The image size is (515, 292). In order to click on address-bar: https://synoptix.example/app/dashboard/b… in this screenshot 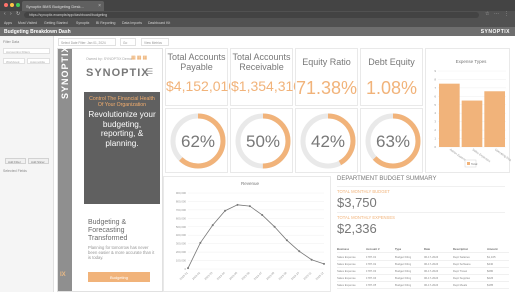, I will do `click(251, 15)`.